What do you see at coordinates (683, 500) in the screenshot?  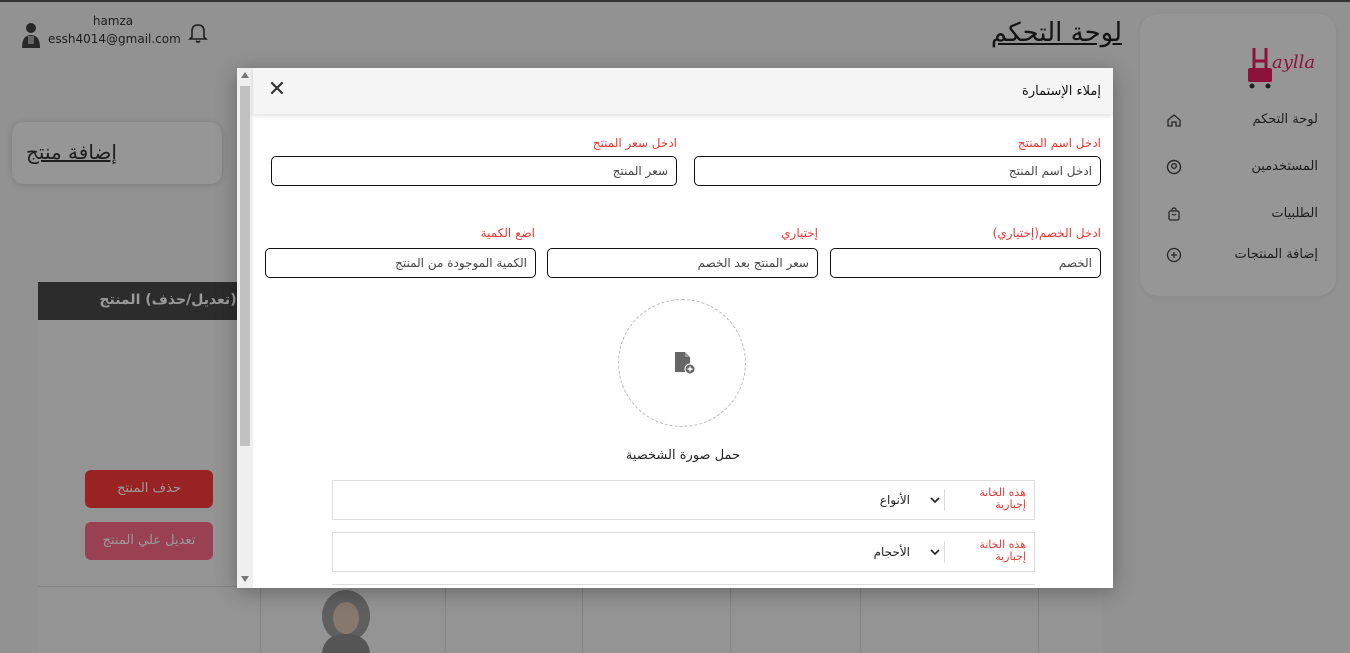 I see `category-select: هذه الخانة إجبارية الأنواع` at bounding box center [683, 500].